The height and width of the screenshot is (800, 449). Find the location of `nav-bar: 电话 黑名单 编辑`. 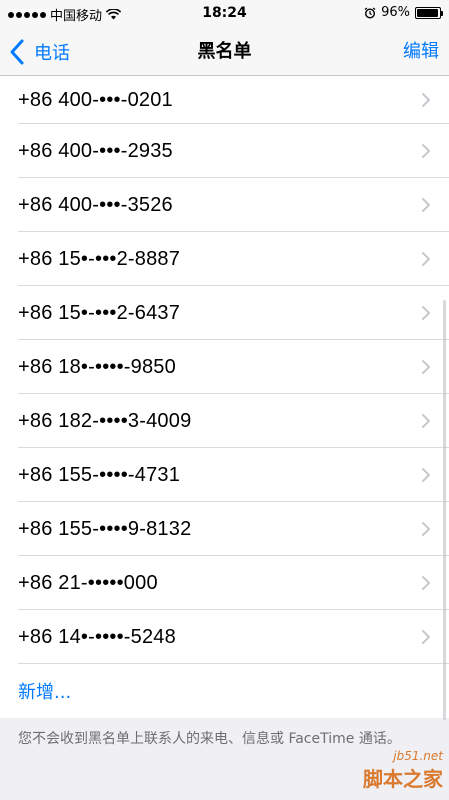

nav-bar: 电话 黑名单 编辑 is located at coordinates (224, 52).